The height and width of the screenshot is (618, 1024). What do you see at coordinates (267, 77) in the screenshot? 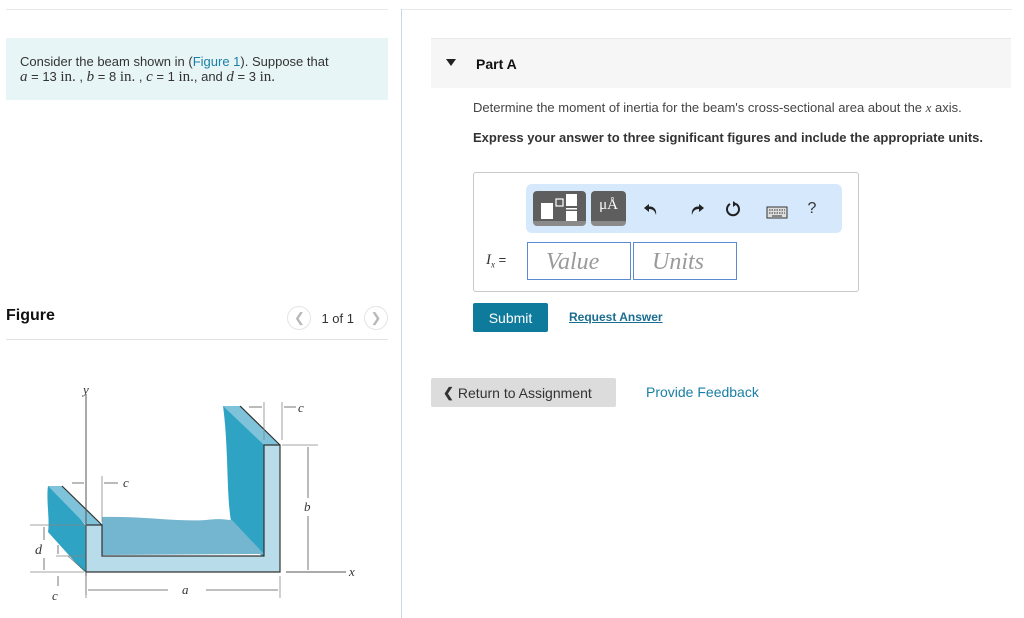
I see `var-d-unit: in.` at bounding box center [267, 77].